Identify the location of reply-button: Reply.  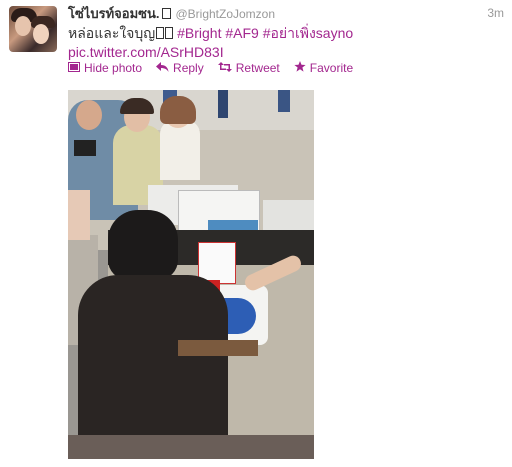
(180, 68).